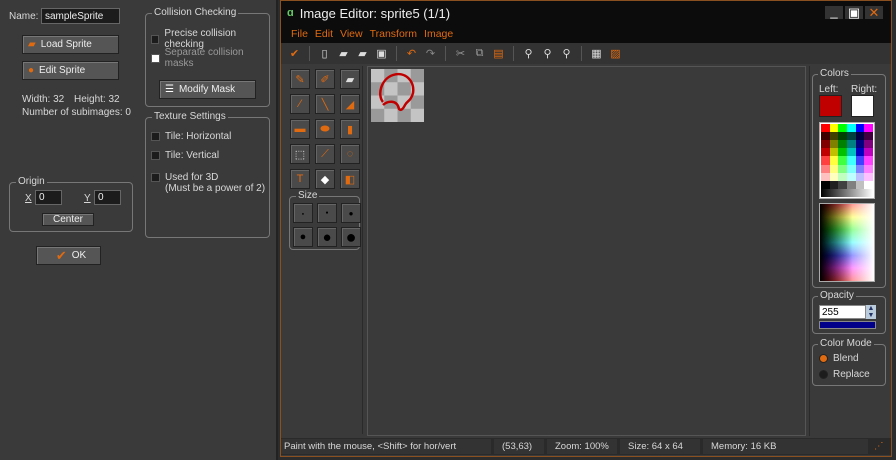 The width and height of the screenshot is (896, 460). I want to click on left-color-swatch, so click(830, 106).